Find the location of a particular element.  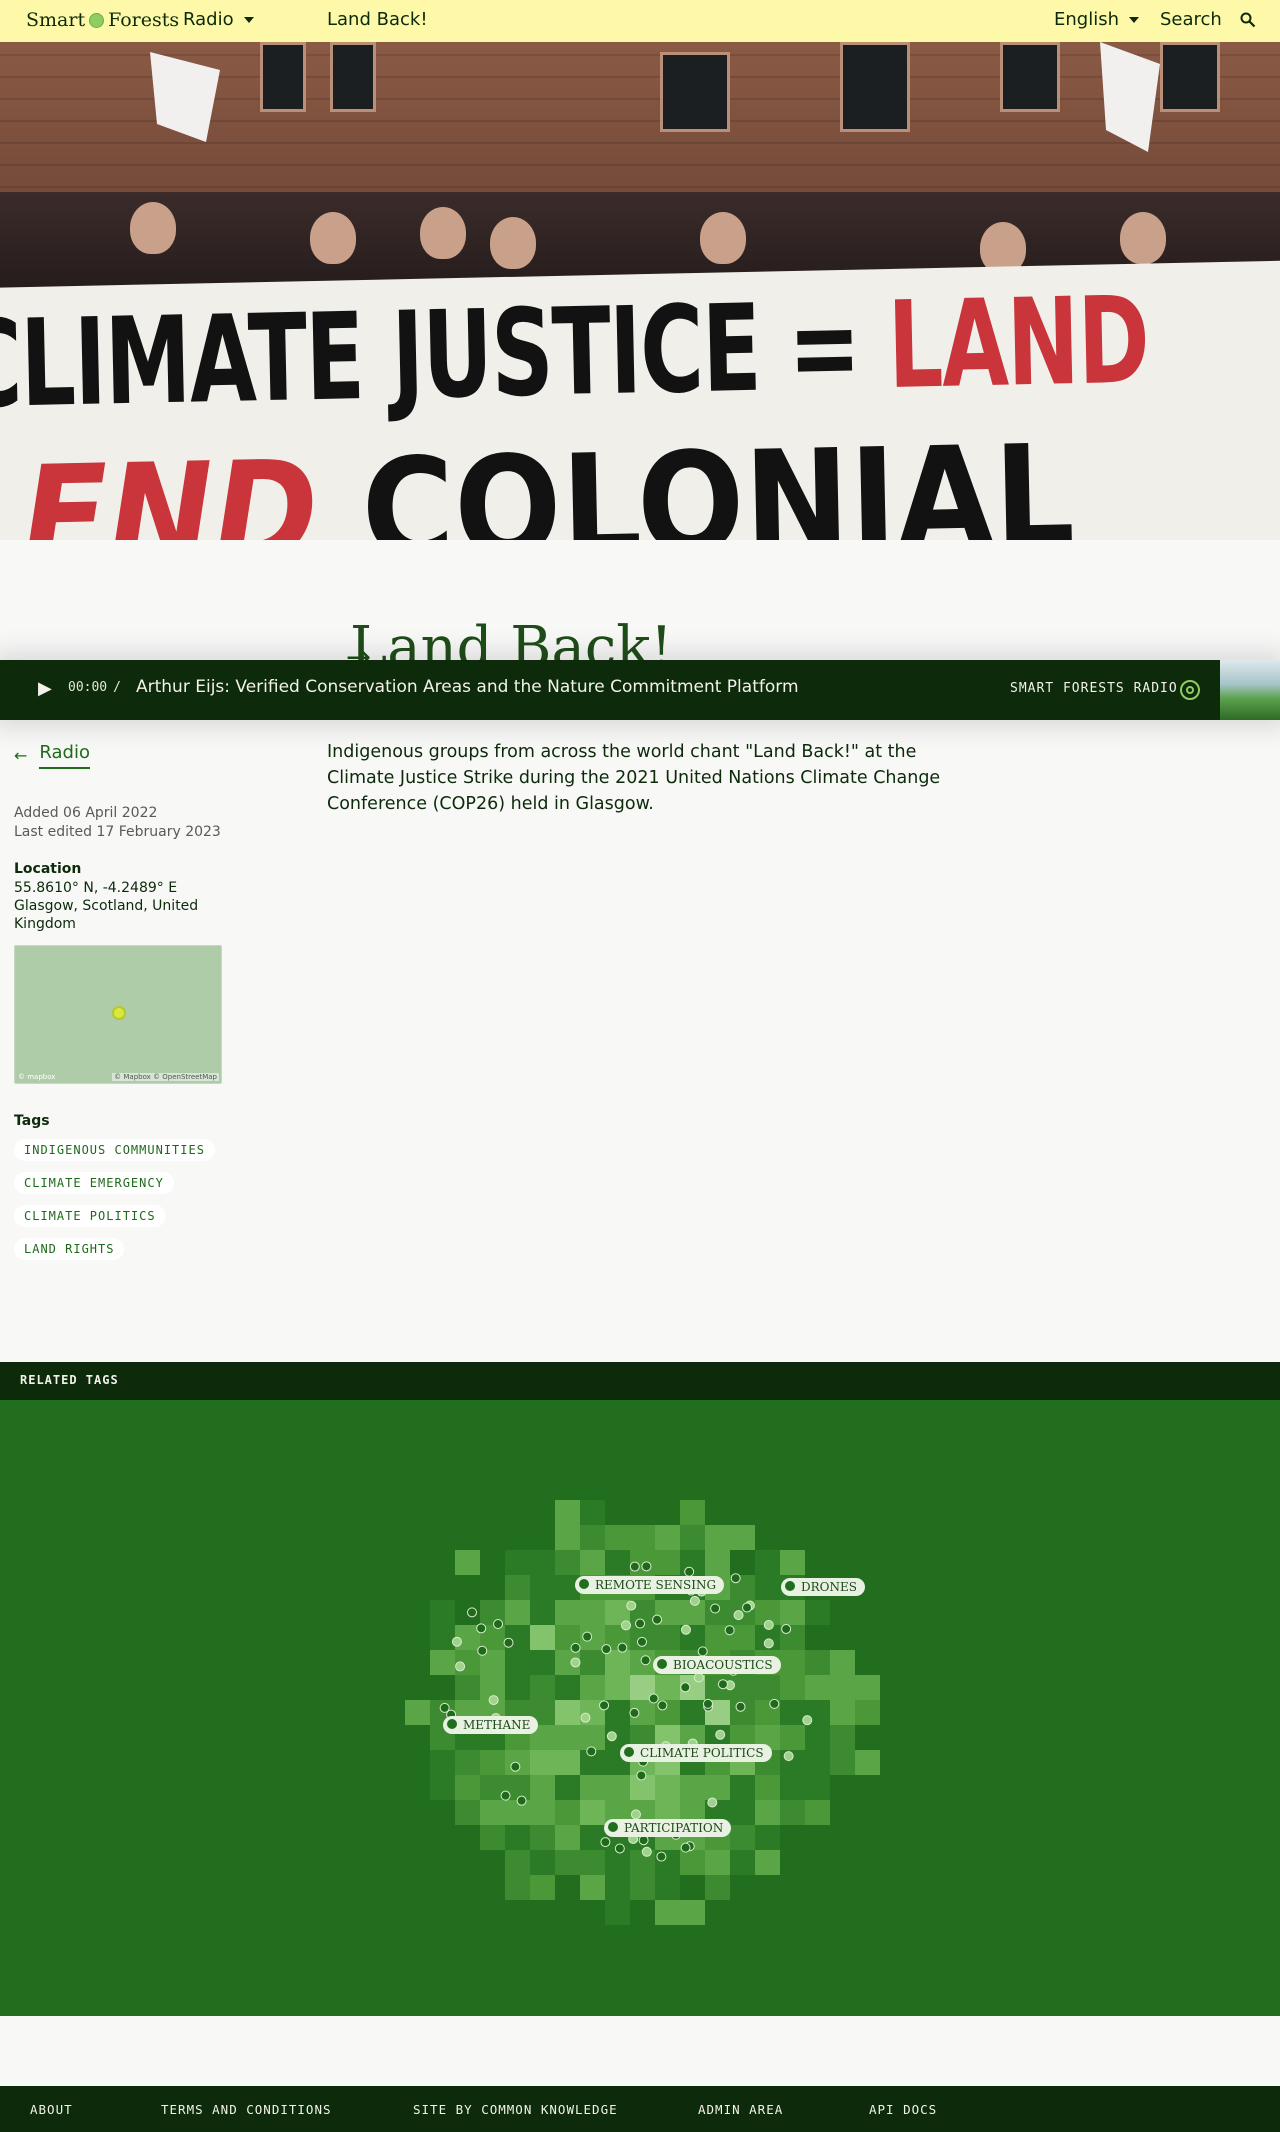

banner-text-red: LAND is located at coordinates (1018, 343).